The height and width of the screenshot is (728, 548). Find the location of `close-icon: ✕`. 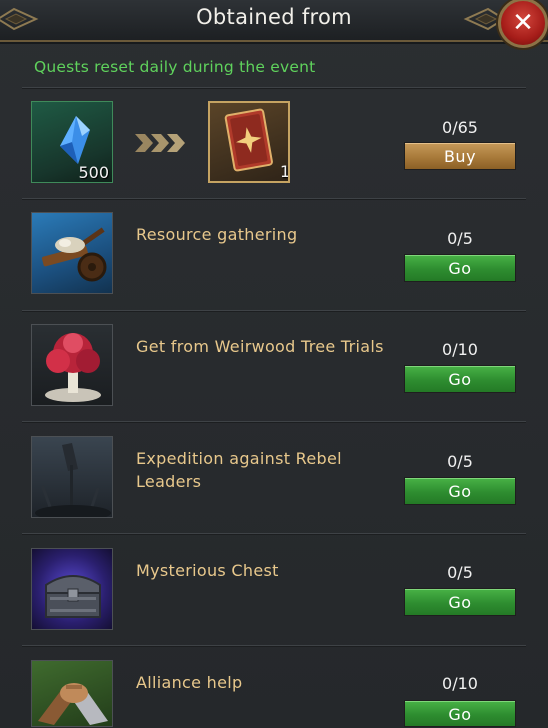

close-icon: ✕ is located at coordinates (523, 23).